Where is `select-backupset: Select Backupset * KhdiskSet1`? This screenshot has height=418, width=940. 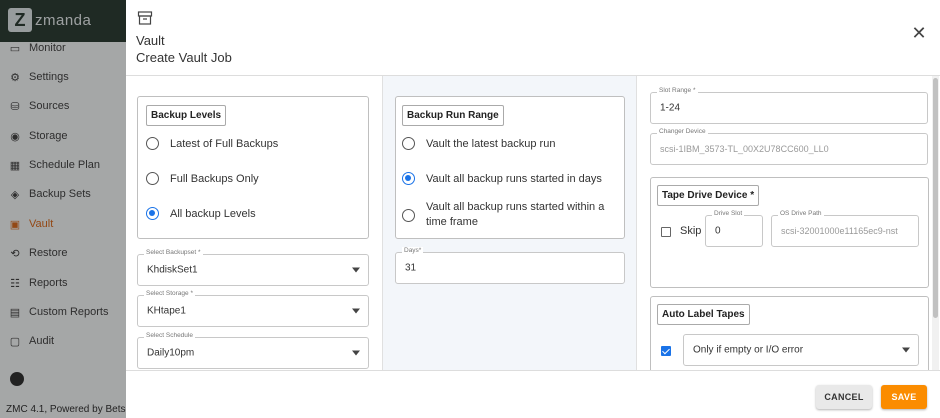
select-backupset: Select Backupset * KhdiskSet1 is located at coordinates (253, 267).